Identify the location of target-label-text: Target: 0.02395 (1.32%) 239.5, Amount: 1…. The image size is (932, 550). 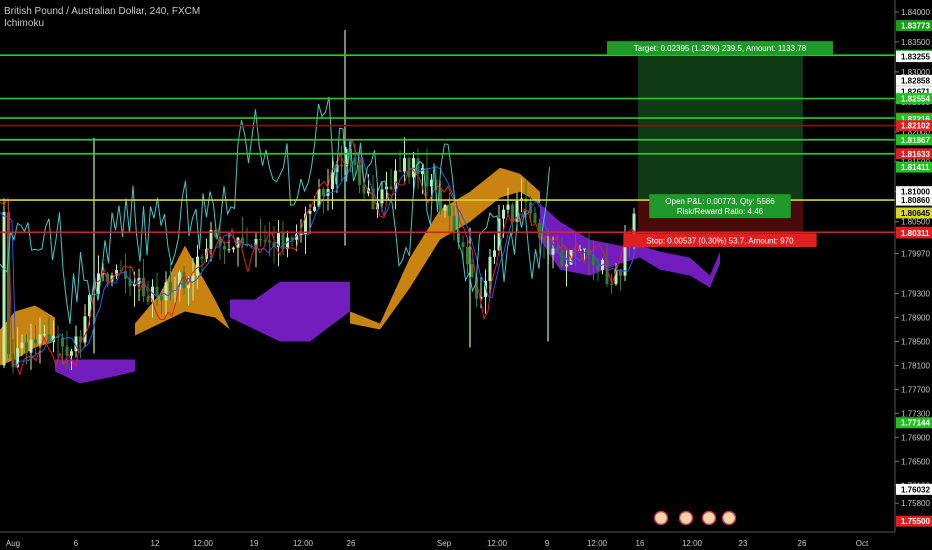
(720, 48).